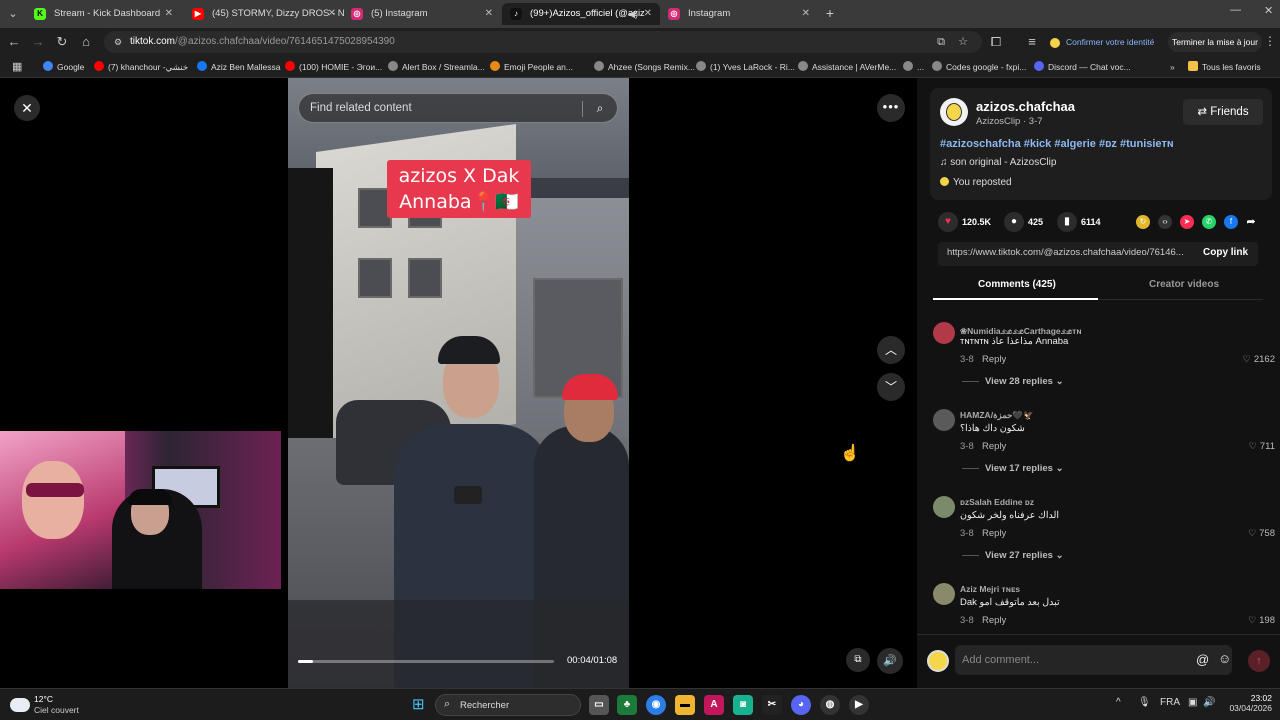 This screenshot has height=720, width=1280. What do you see at coordinates (458, 108) in the screenshot?
I see `find-related-search: Find related content ⌕` at bounding box center [458, 108].